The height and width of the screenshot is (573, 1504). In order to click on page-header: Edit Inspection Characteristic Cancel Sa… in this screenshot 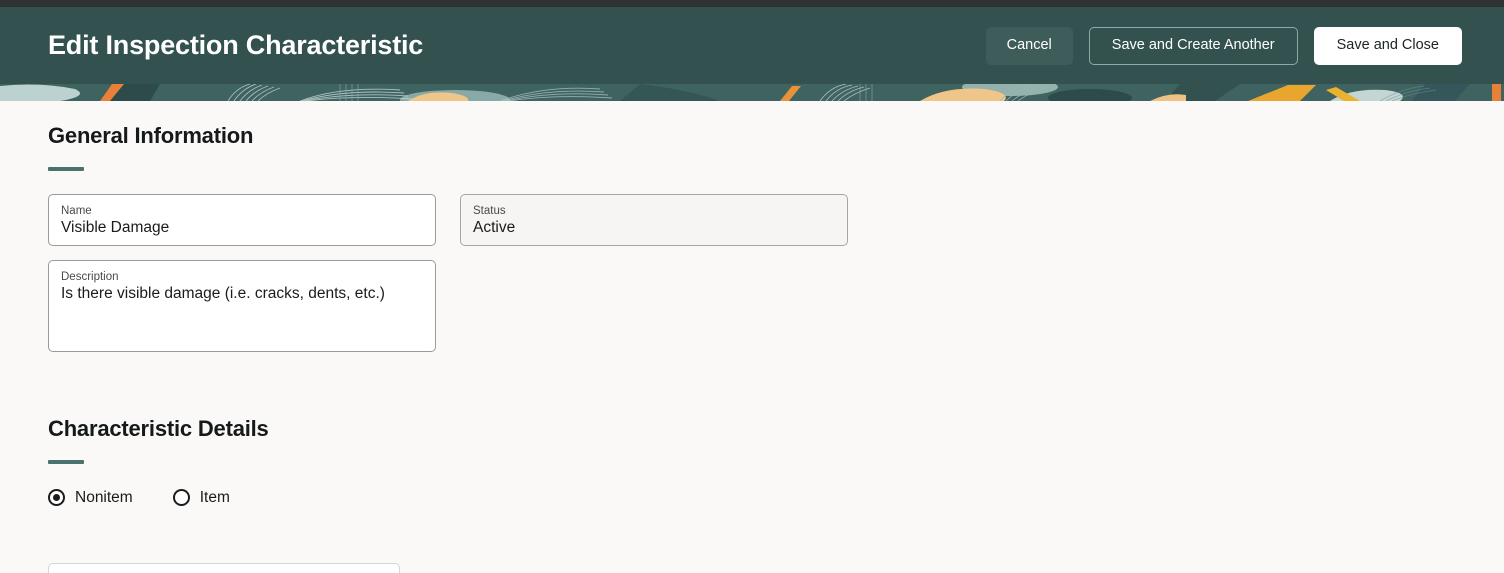, I will do `click(752, 45)`.